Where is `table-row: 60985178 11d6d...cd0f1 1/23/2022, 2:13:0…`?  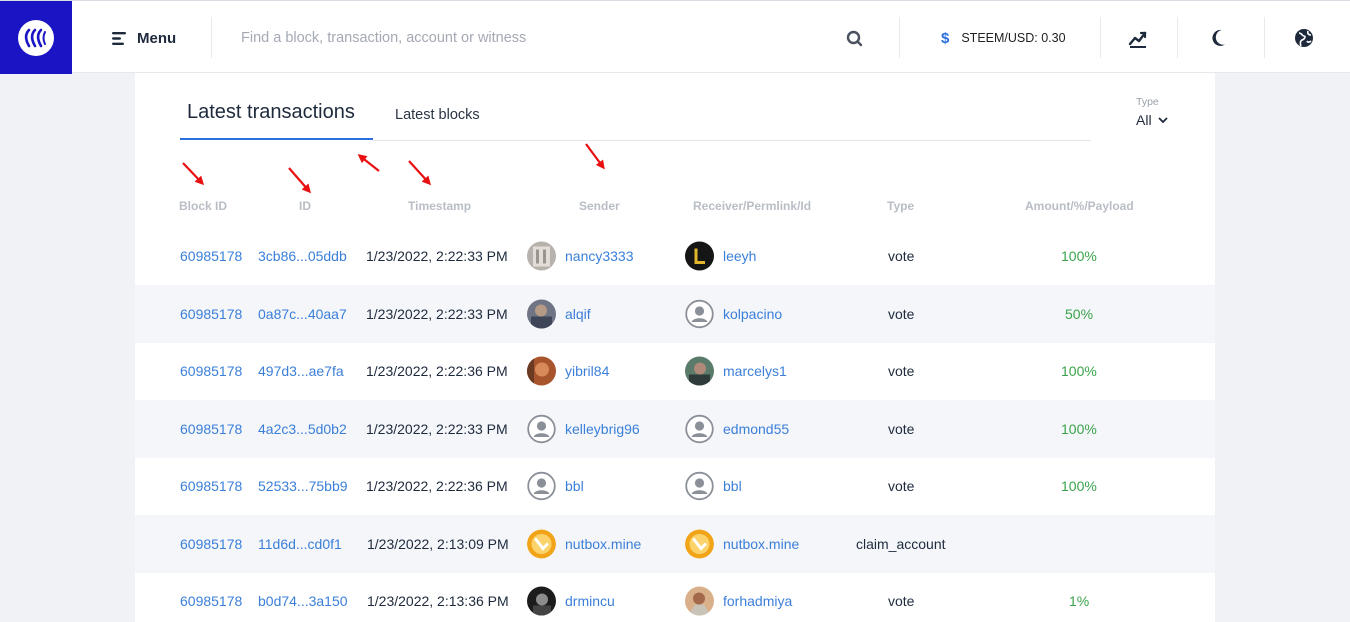
table-row: 60985178 11d6d...cd0f1 1/23/2022, 2:13:0… is located at coordinates (675, 544).